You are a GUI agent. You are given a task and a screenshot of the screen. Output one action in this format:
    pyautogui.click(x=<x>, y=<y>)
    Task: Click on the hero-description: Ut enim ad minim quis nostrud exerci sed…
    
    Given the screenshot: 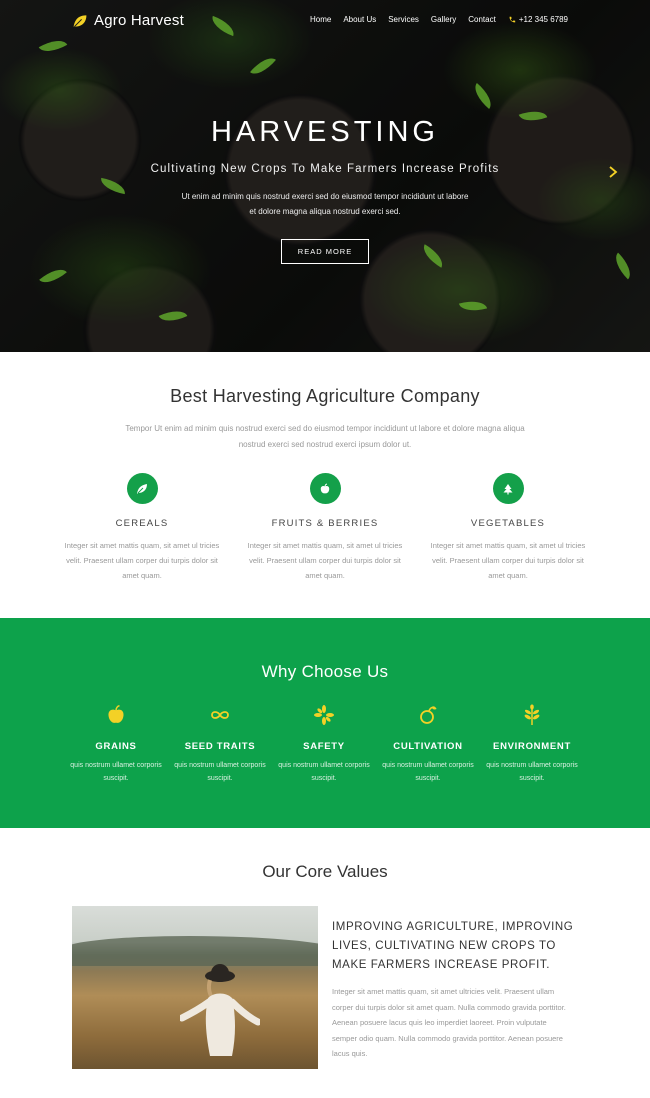 What is the action you would take?
    pyautogui.click(x=325, y=204)
    